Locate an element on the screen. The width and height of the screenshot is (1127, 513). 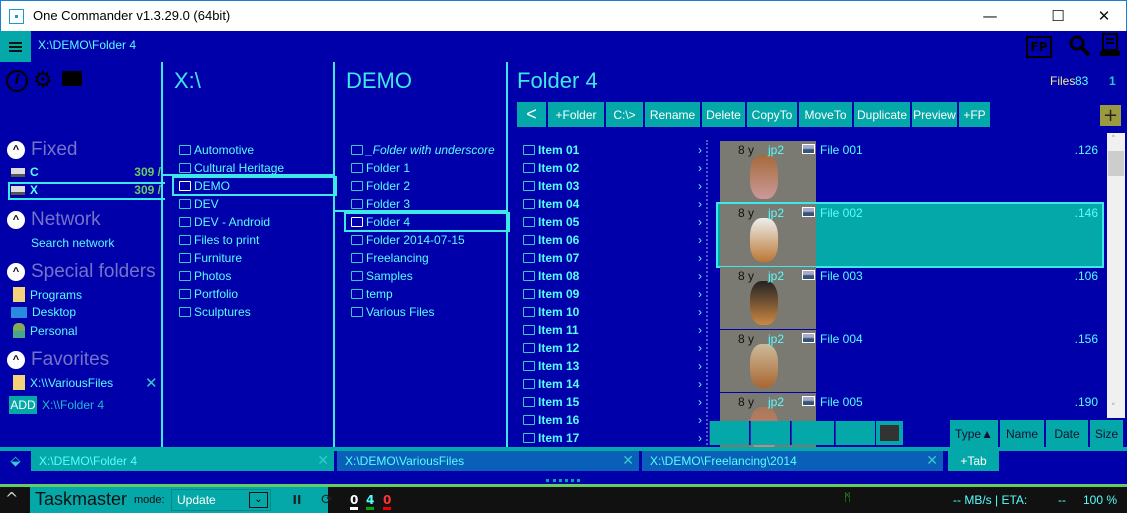
toolbar-button-rename: Rename is located at coordinates (672, 114).